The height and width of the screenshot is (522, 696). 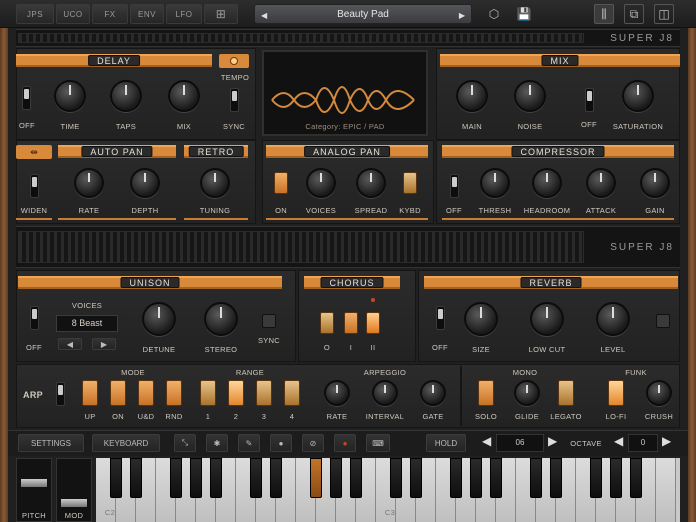 I want to click on chorus-i-button, so click(x=351, y=323).